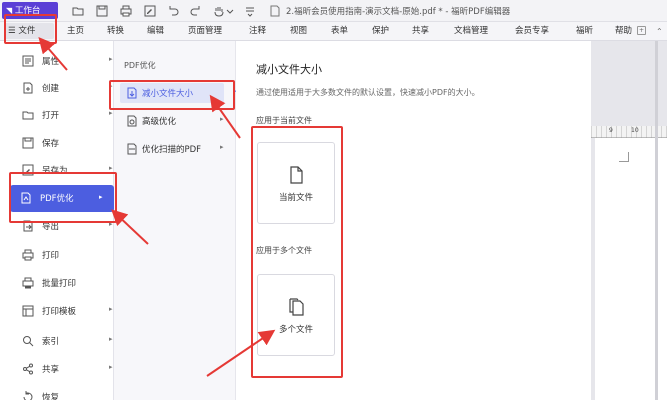 The width and height of the screenshot is (667, 400). What do you see at coordinates (51, 370) in the screenshot?
I see `file-menu-item-label: 共享` at bounding box center [51, 370].